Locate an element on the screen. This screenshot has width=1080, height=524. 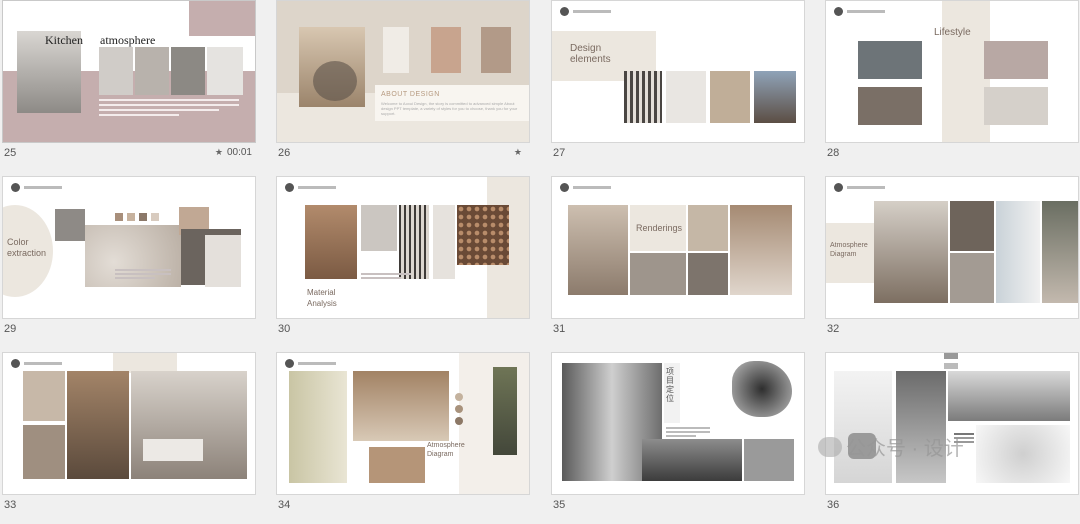
slide-thumbnail: Kitchen atmosphere is located at coordinates (129, 71).